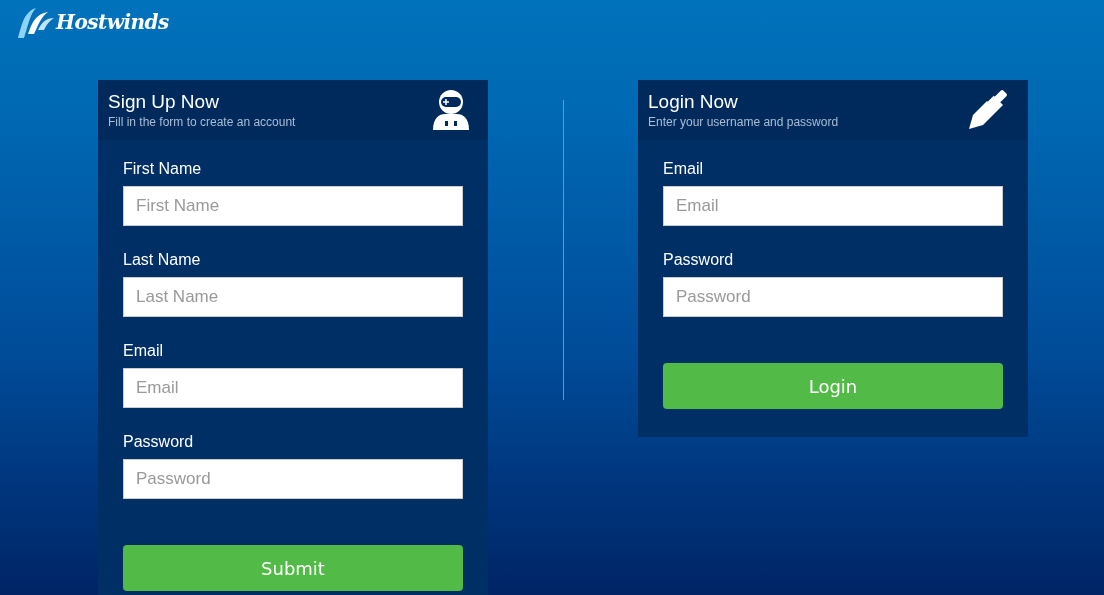 This screenshot has width=1104, height=595. Describe the element at coordinates (743, 122) in the screenshot. I see `card-subtitle: Enter your username and password` at that location.